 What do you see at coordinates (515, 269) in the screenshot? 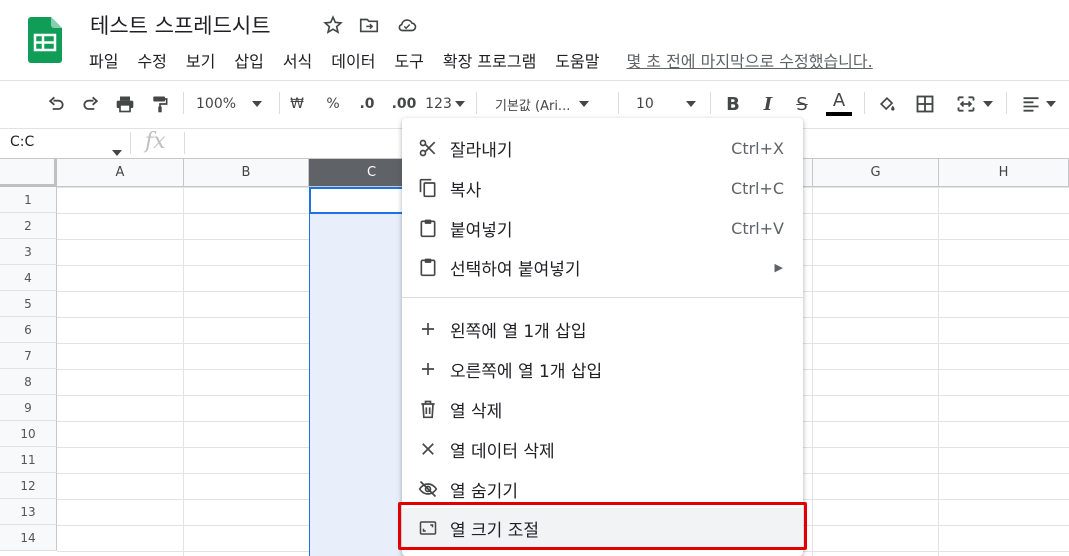
I see `menu-item-label: 선택하여 붙여넣기` at bounding box center [515, 269].